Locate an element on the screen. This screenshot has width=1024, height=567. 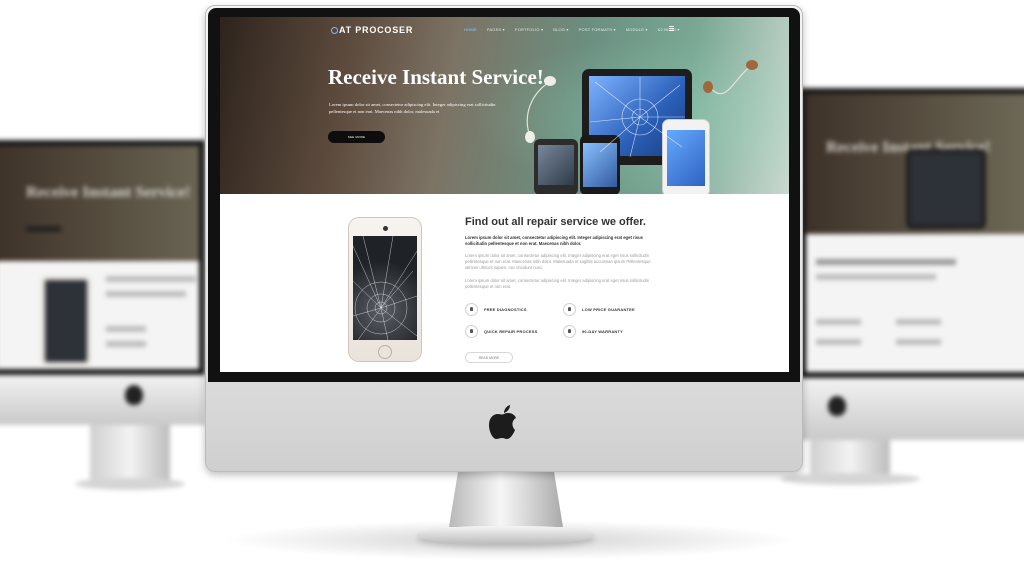
monitor-neck is located at coordinates (506, 499).